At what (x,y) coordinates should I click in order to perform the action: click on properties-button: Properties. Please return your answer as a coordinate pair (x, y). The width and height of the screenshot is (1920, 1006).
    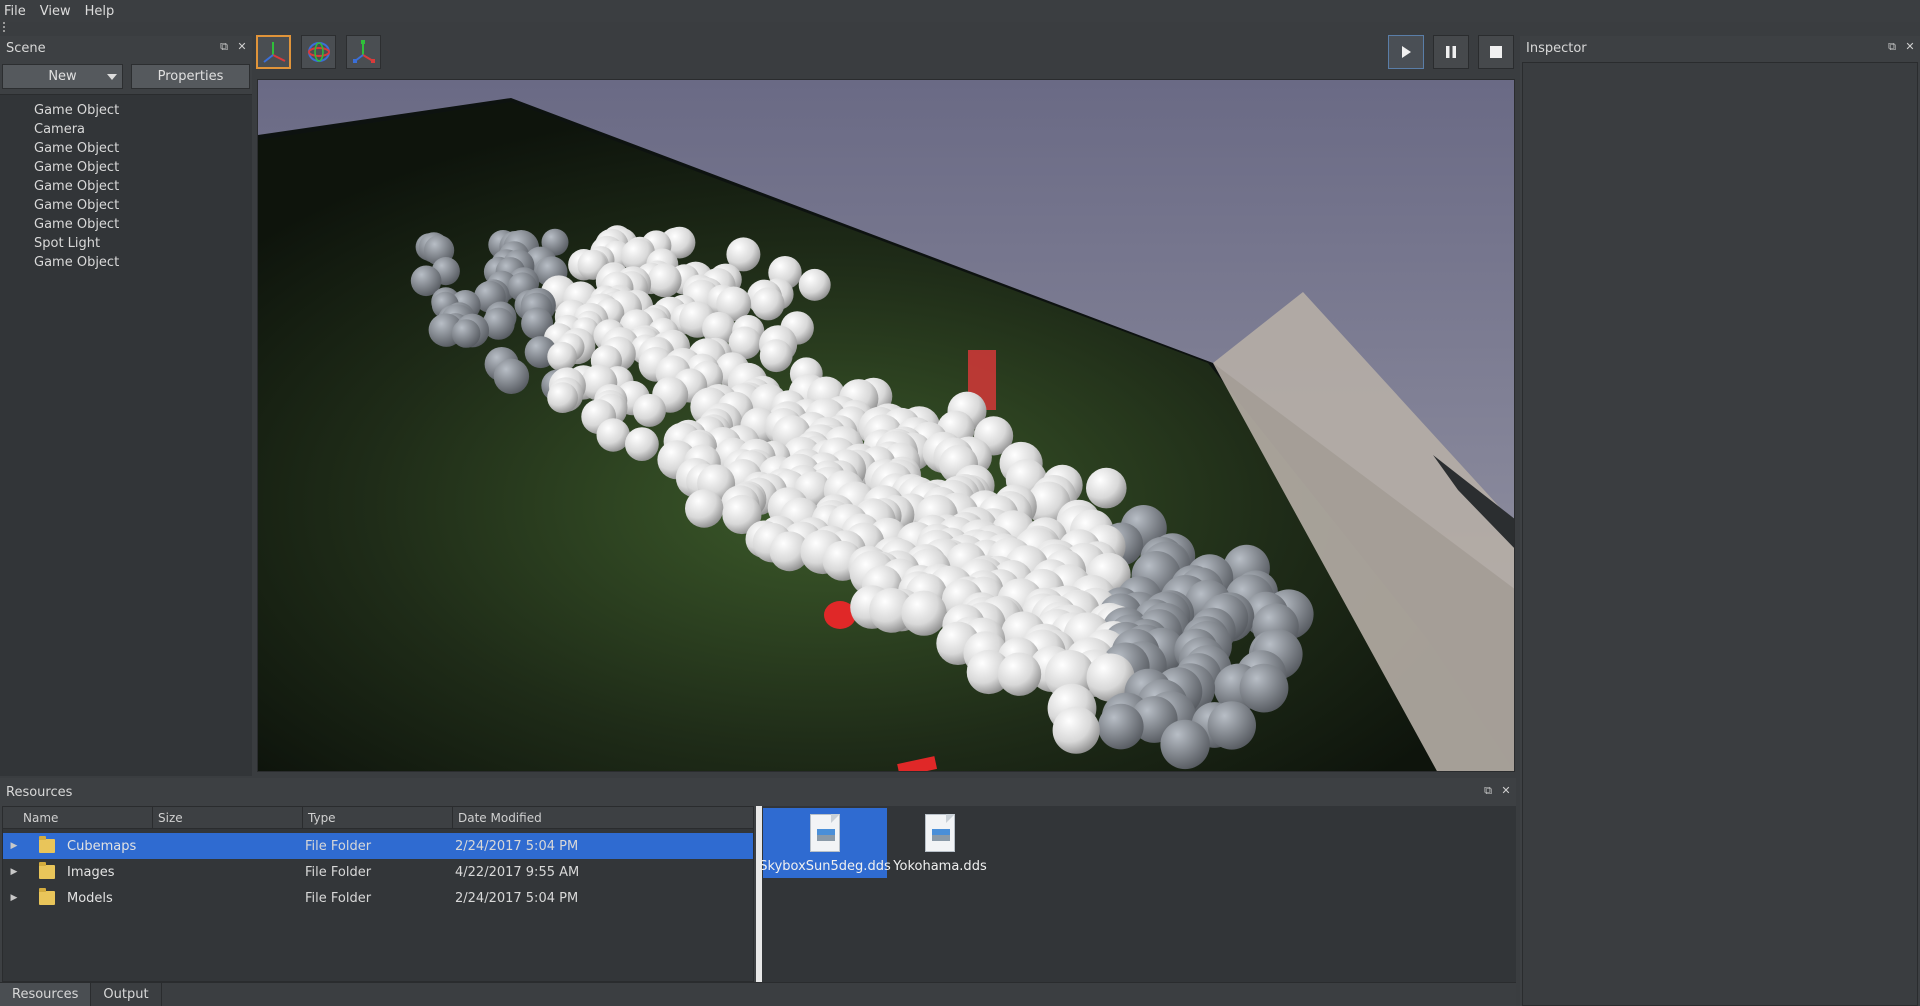
    Looking at the image, I should click on (190, 76).